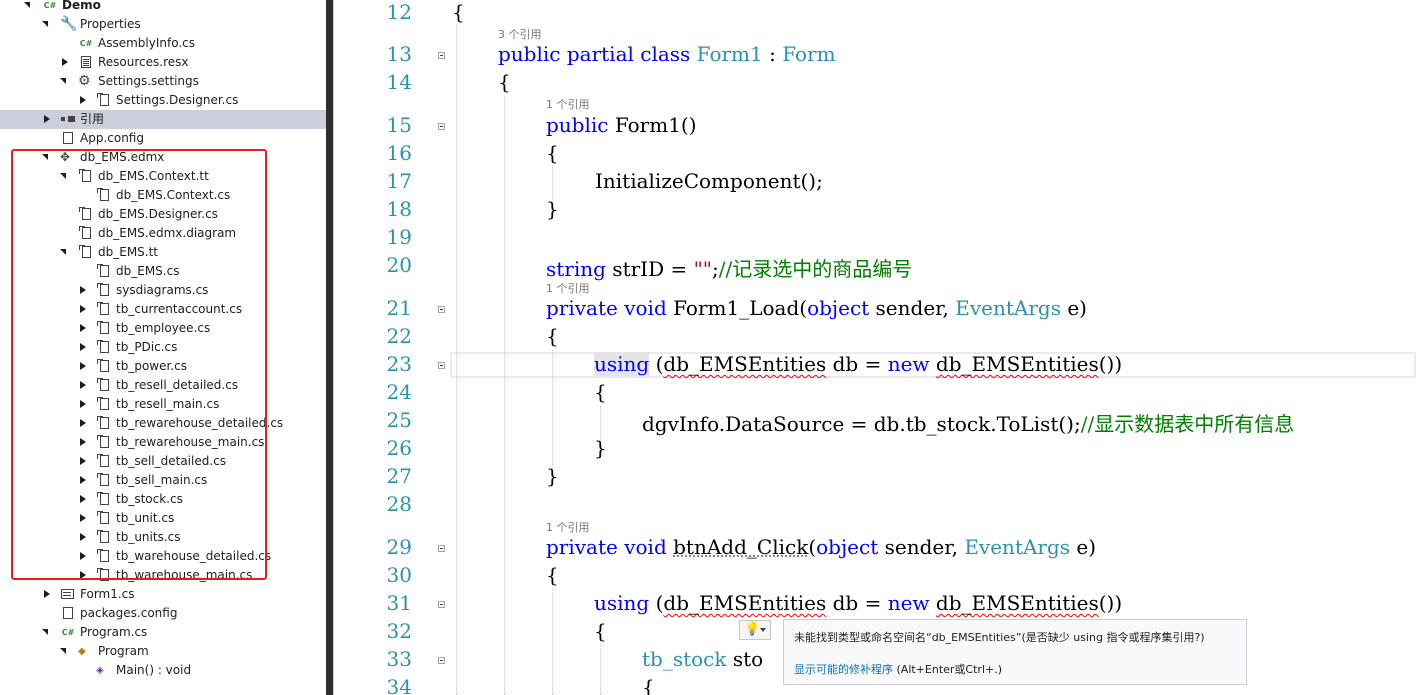  I want to click on tree-item: Resources.resx, so click(163, 62).